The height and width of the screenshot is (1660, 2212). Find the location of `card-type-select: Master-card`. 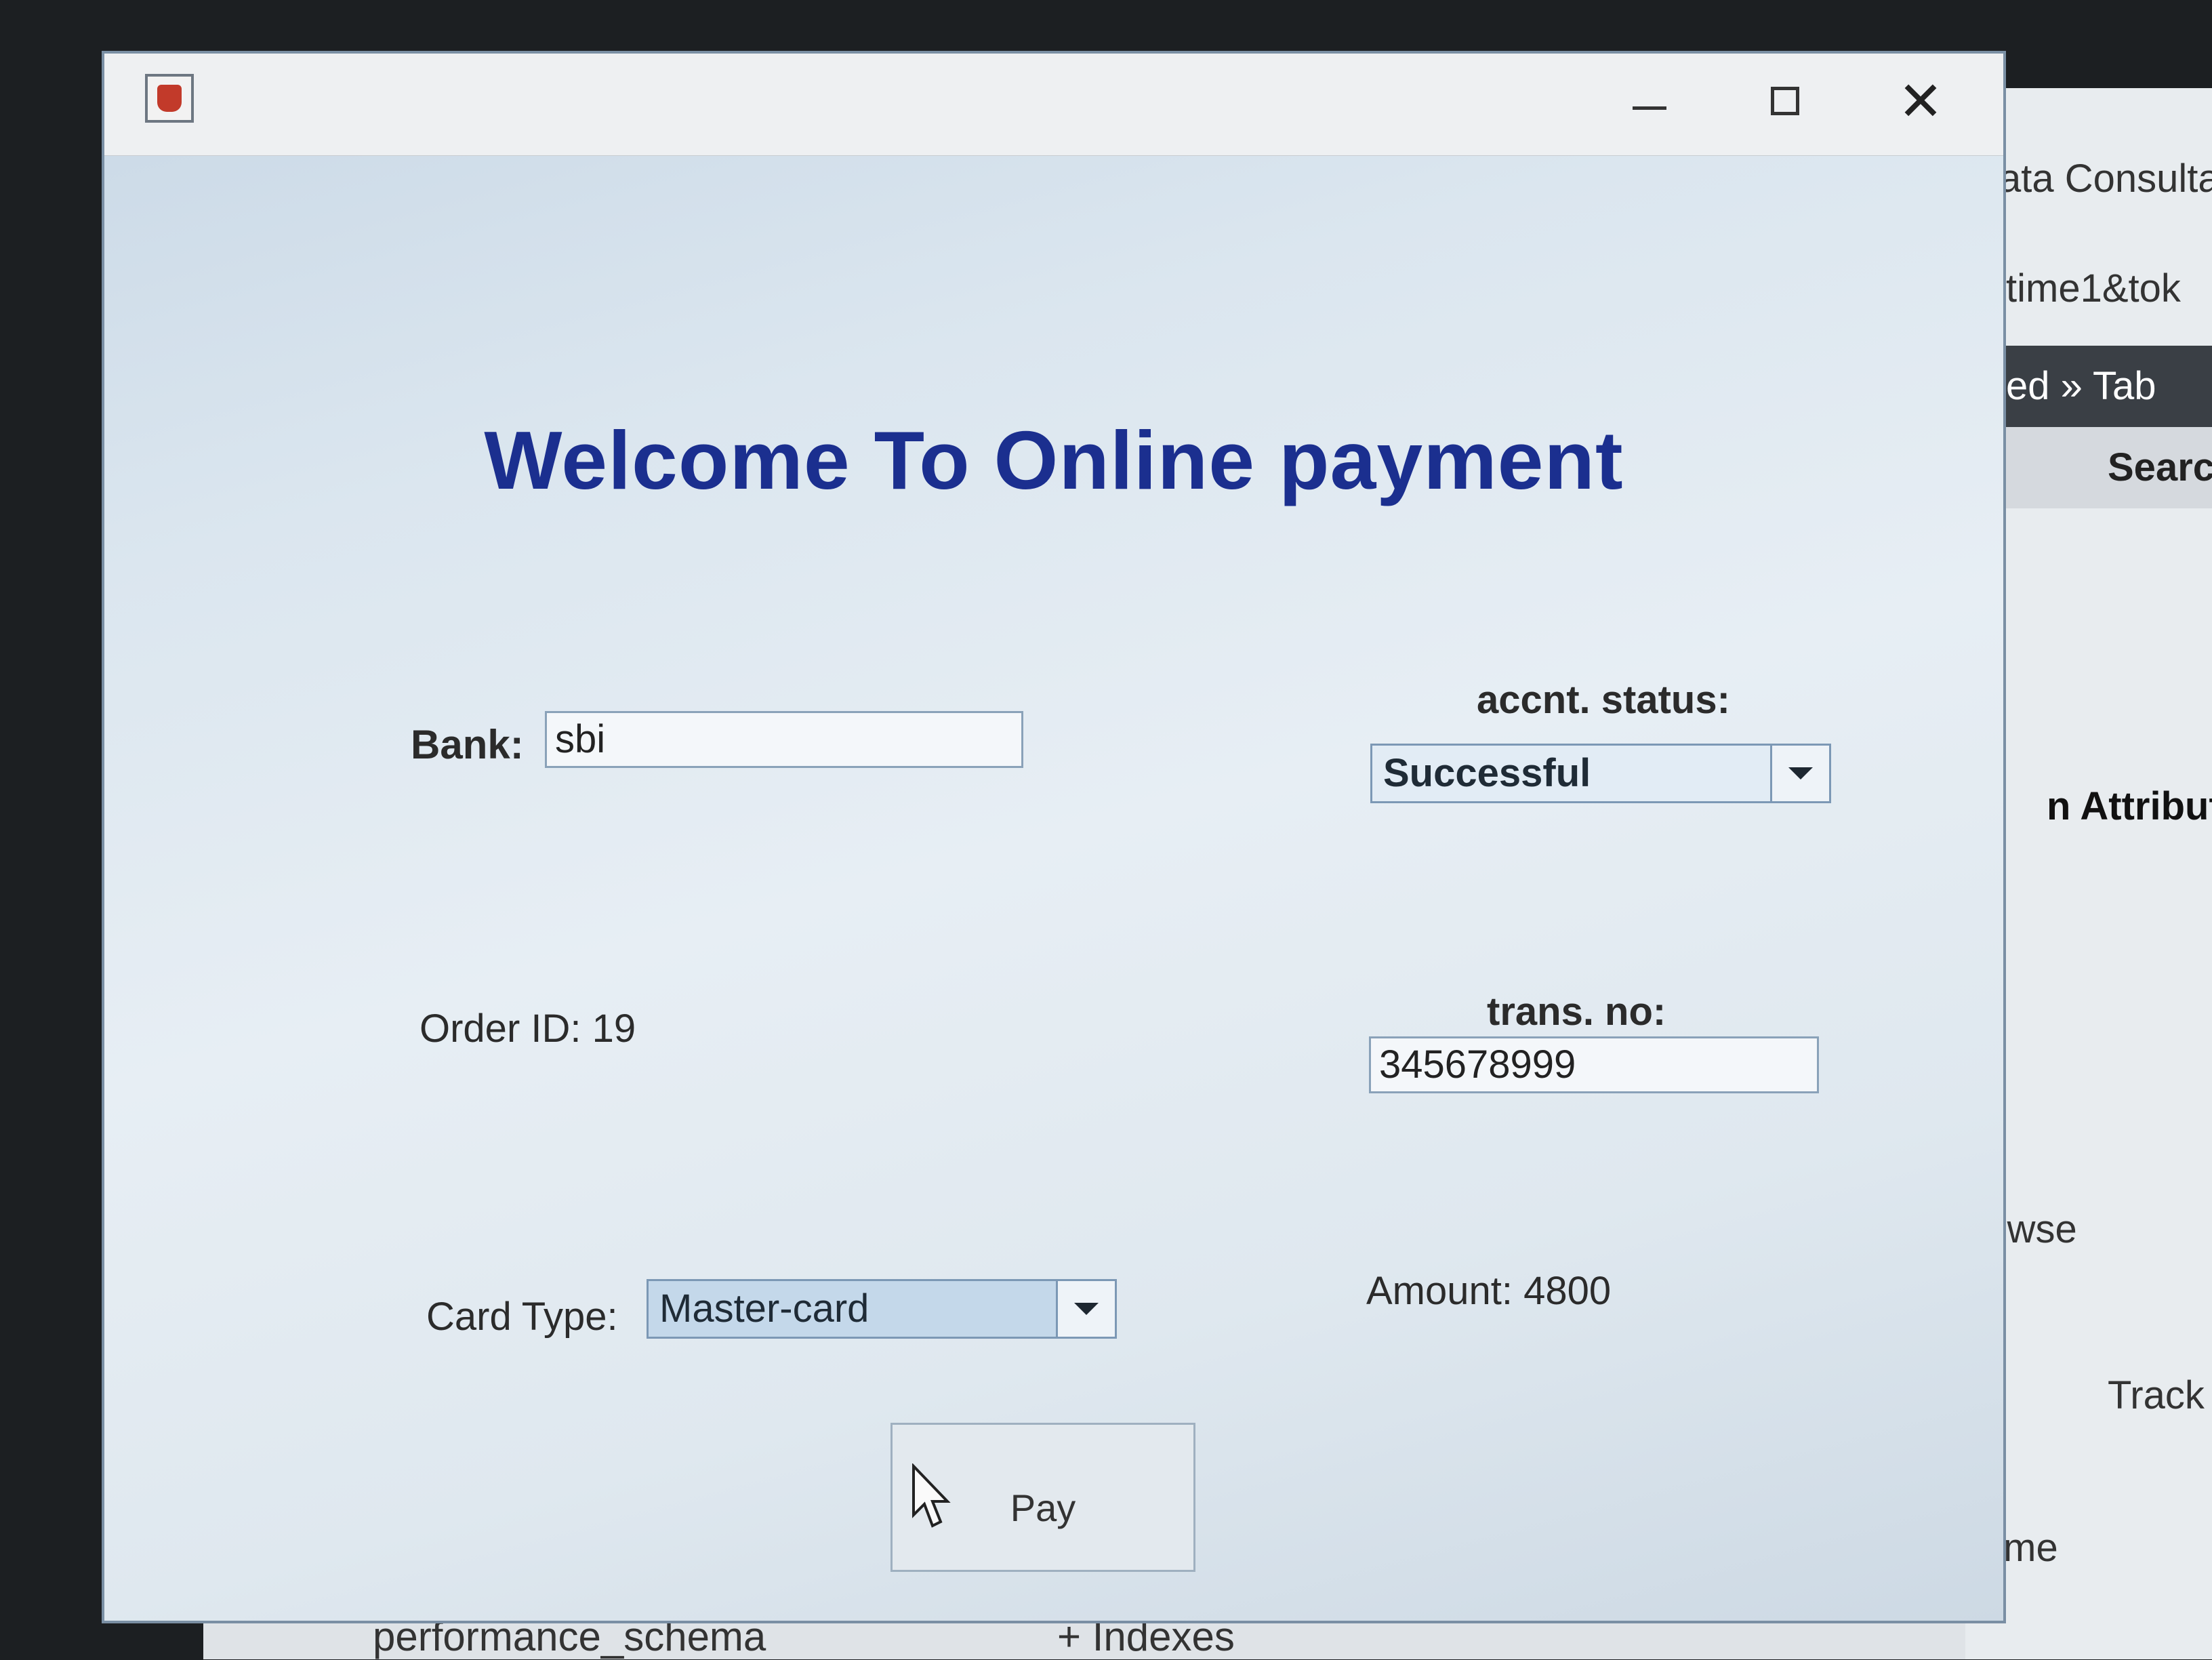

card-type-select: Master-card is located at coordinates (882, 1309).